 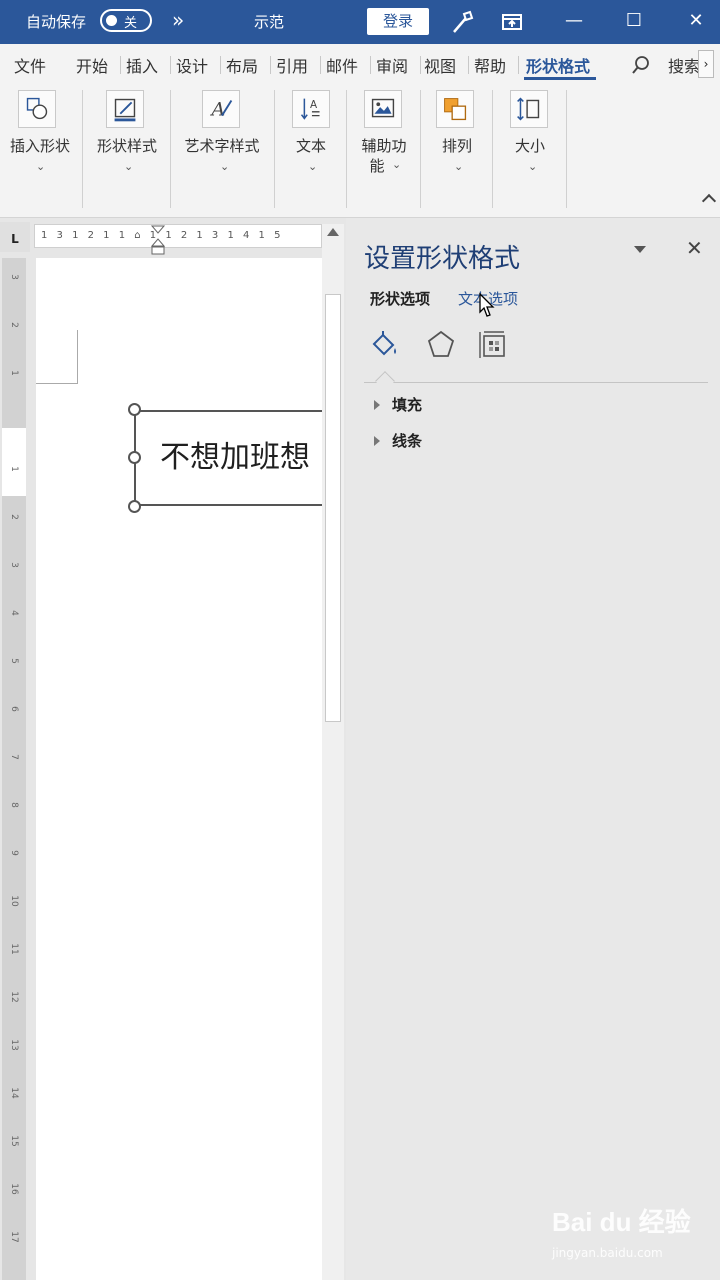 I want to click on margin-corner-mark, so click(x=57, y=357).